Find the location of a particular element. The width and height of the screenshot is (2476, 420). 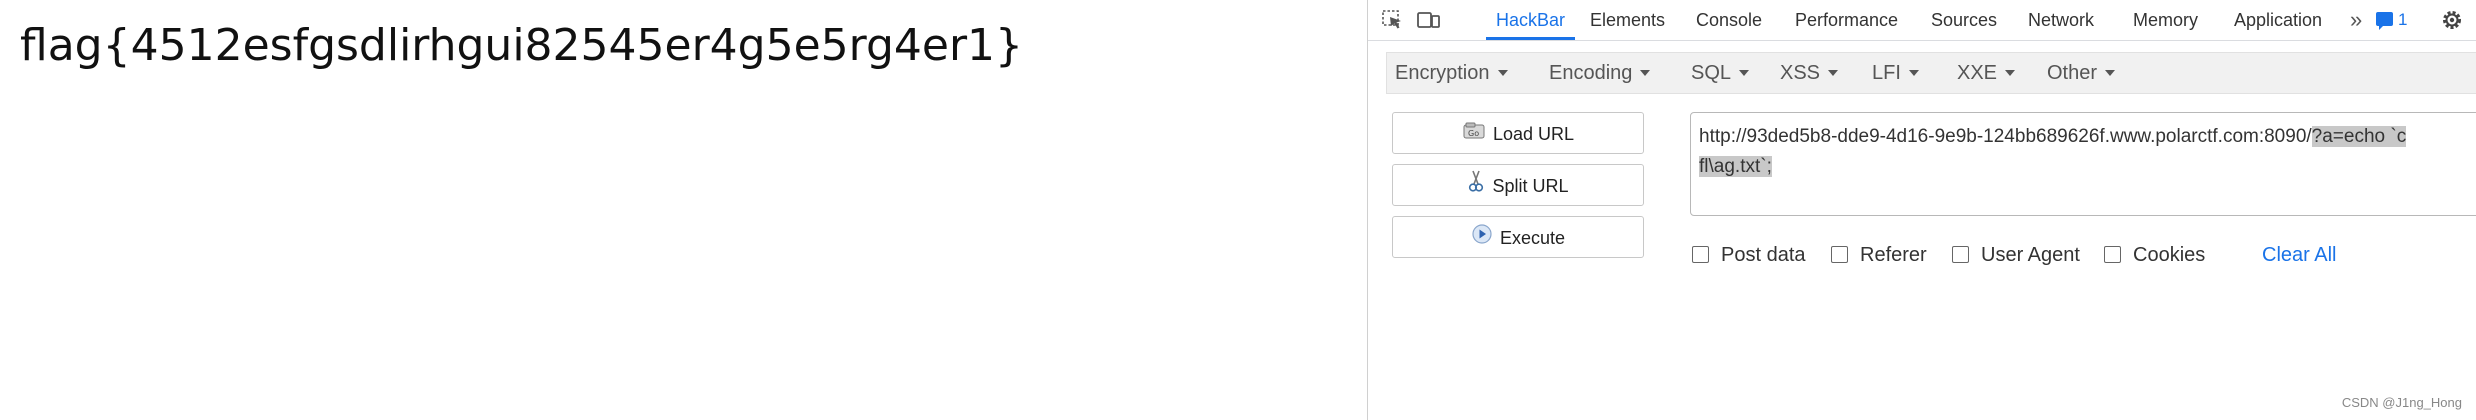

tab-application: Application is located at coordinates (2278, 20).